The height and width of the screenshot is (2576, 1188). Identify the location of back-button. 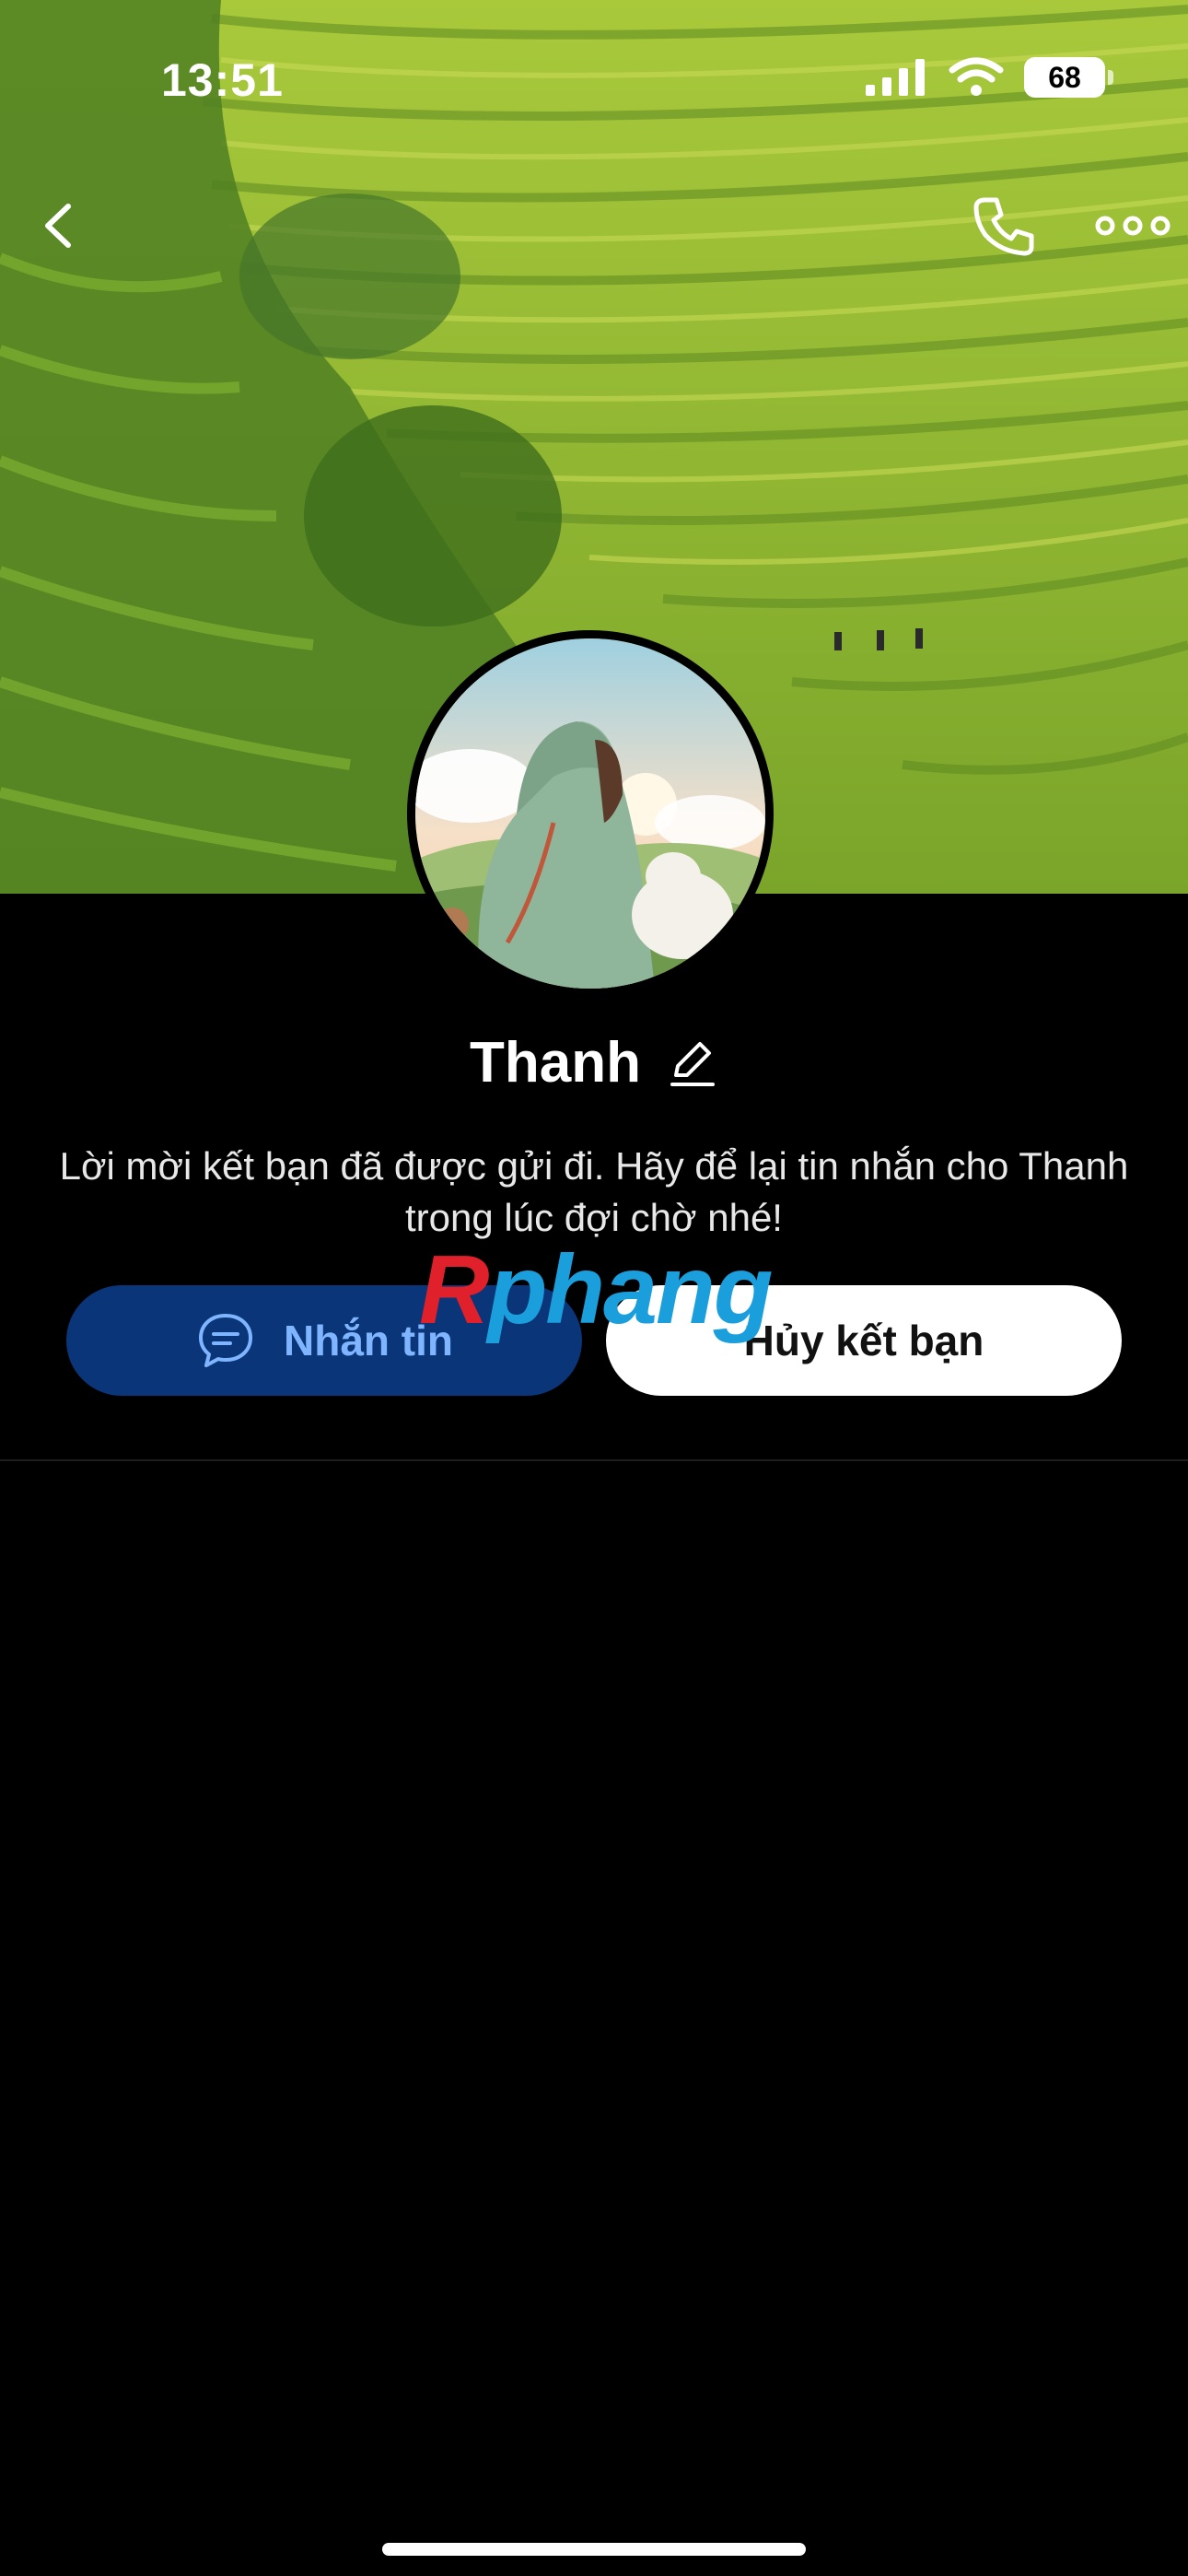
(60, 225).